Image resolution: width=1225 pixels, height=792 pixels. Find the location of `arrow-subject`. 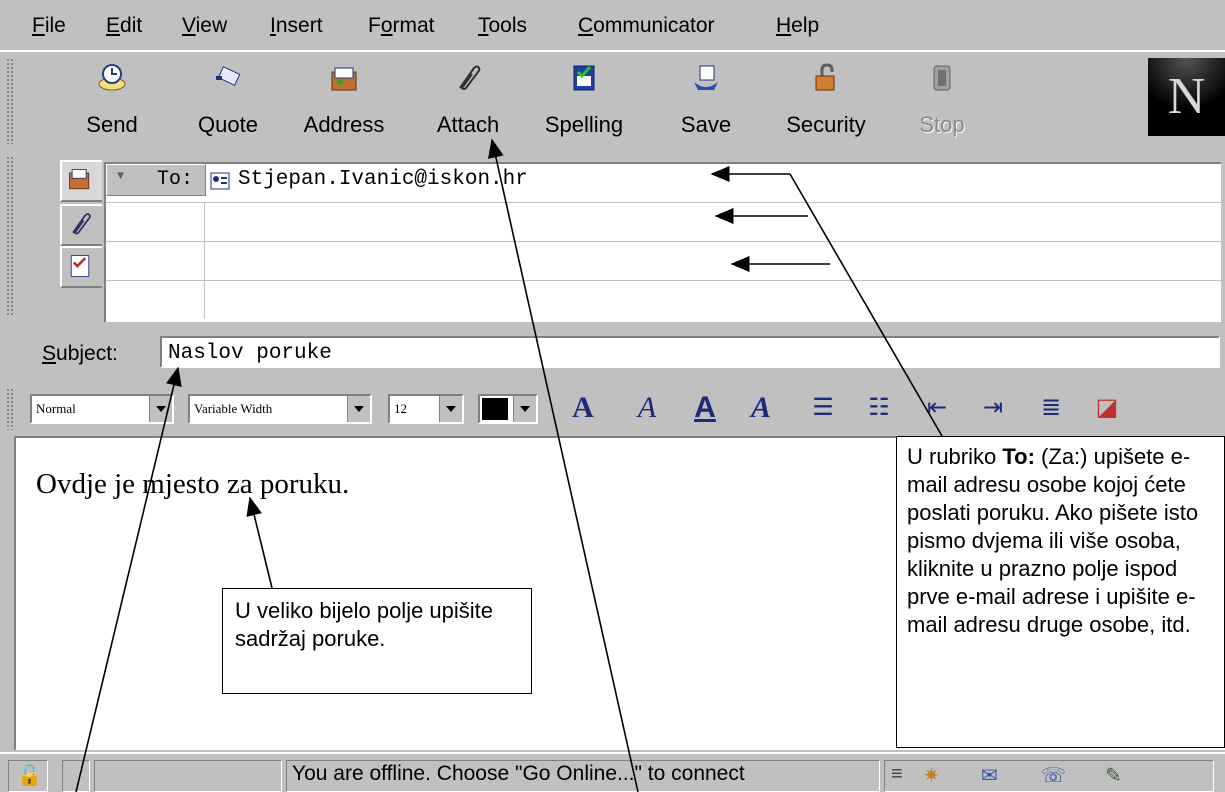

arrow-subject is located at coordinates (128, 579).